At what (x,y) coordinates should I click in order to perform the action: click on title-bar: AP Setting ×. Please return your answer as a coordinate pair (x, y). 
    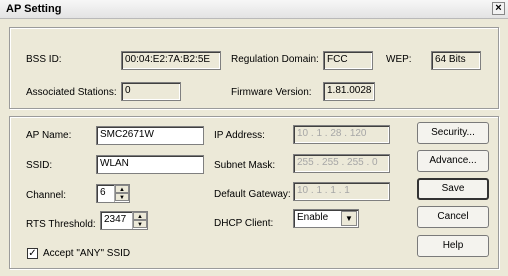
    Looking at the image, I should click on (254, 9).